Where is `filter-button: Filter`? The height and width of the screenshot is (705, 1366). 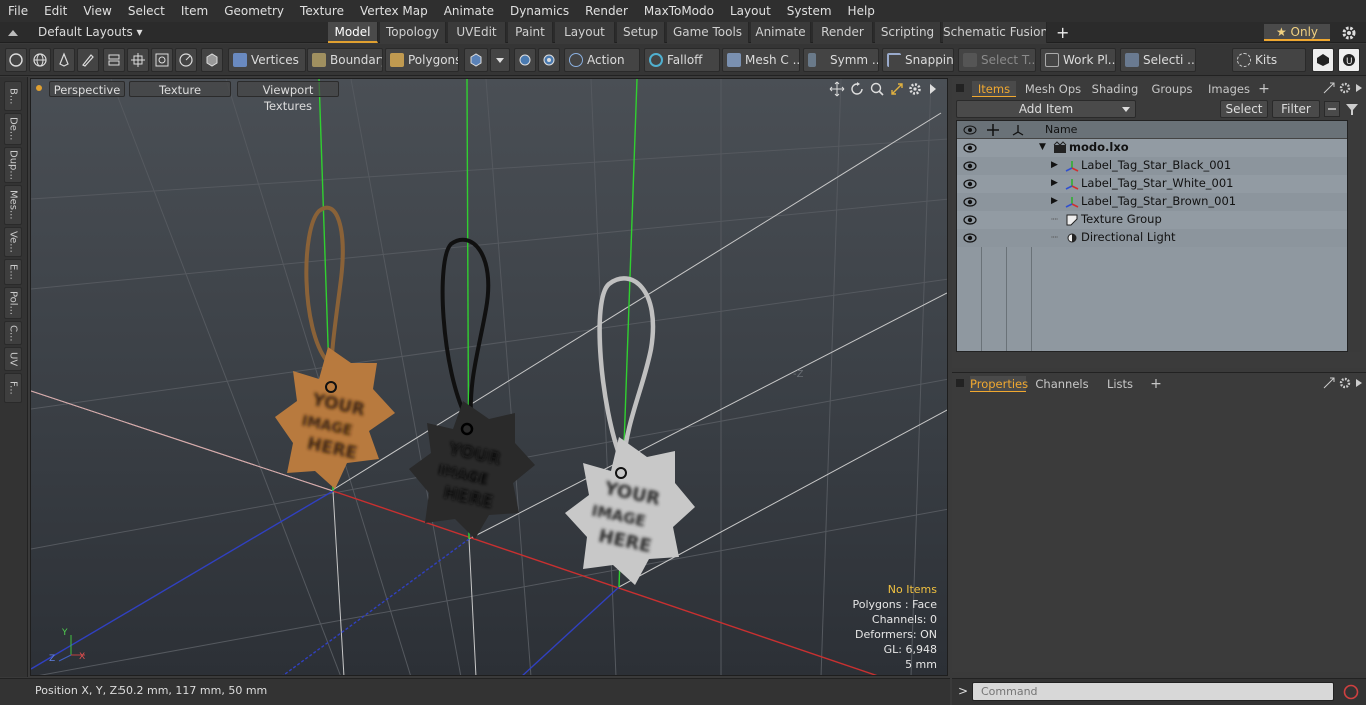
filter-button: Filter is located at coordinates (1296, 109).